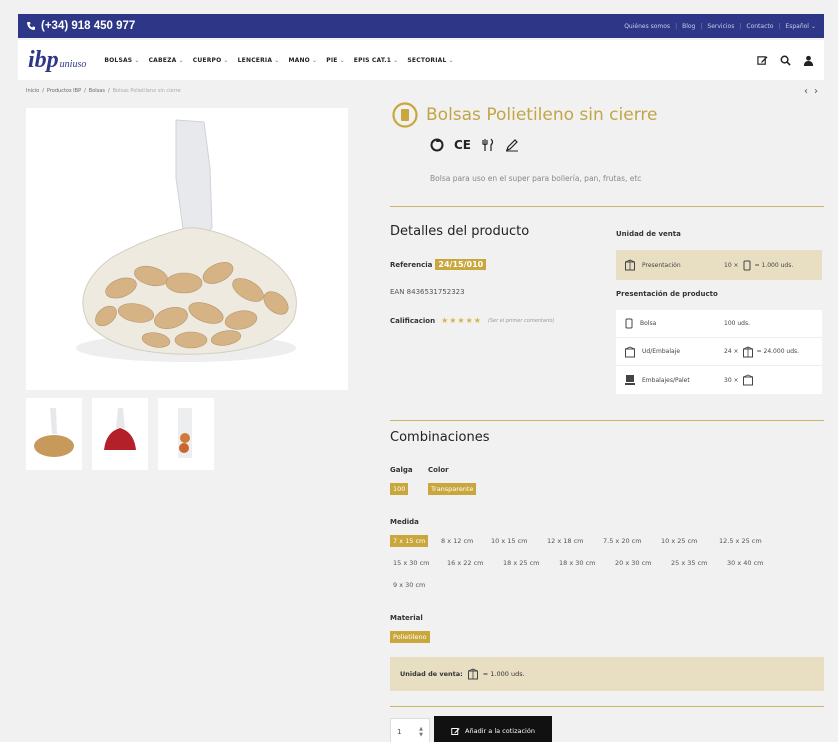  Describe the element at coordinates (43, 59) in the screenshot. I see `logo-main: ibp` at that location.